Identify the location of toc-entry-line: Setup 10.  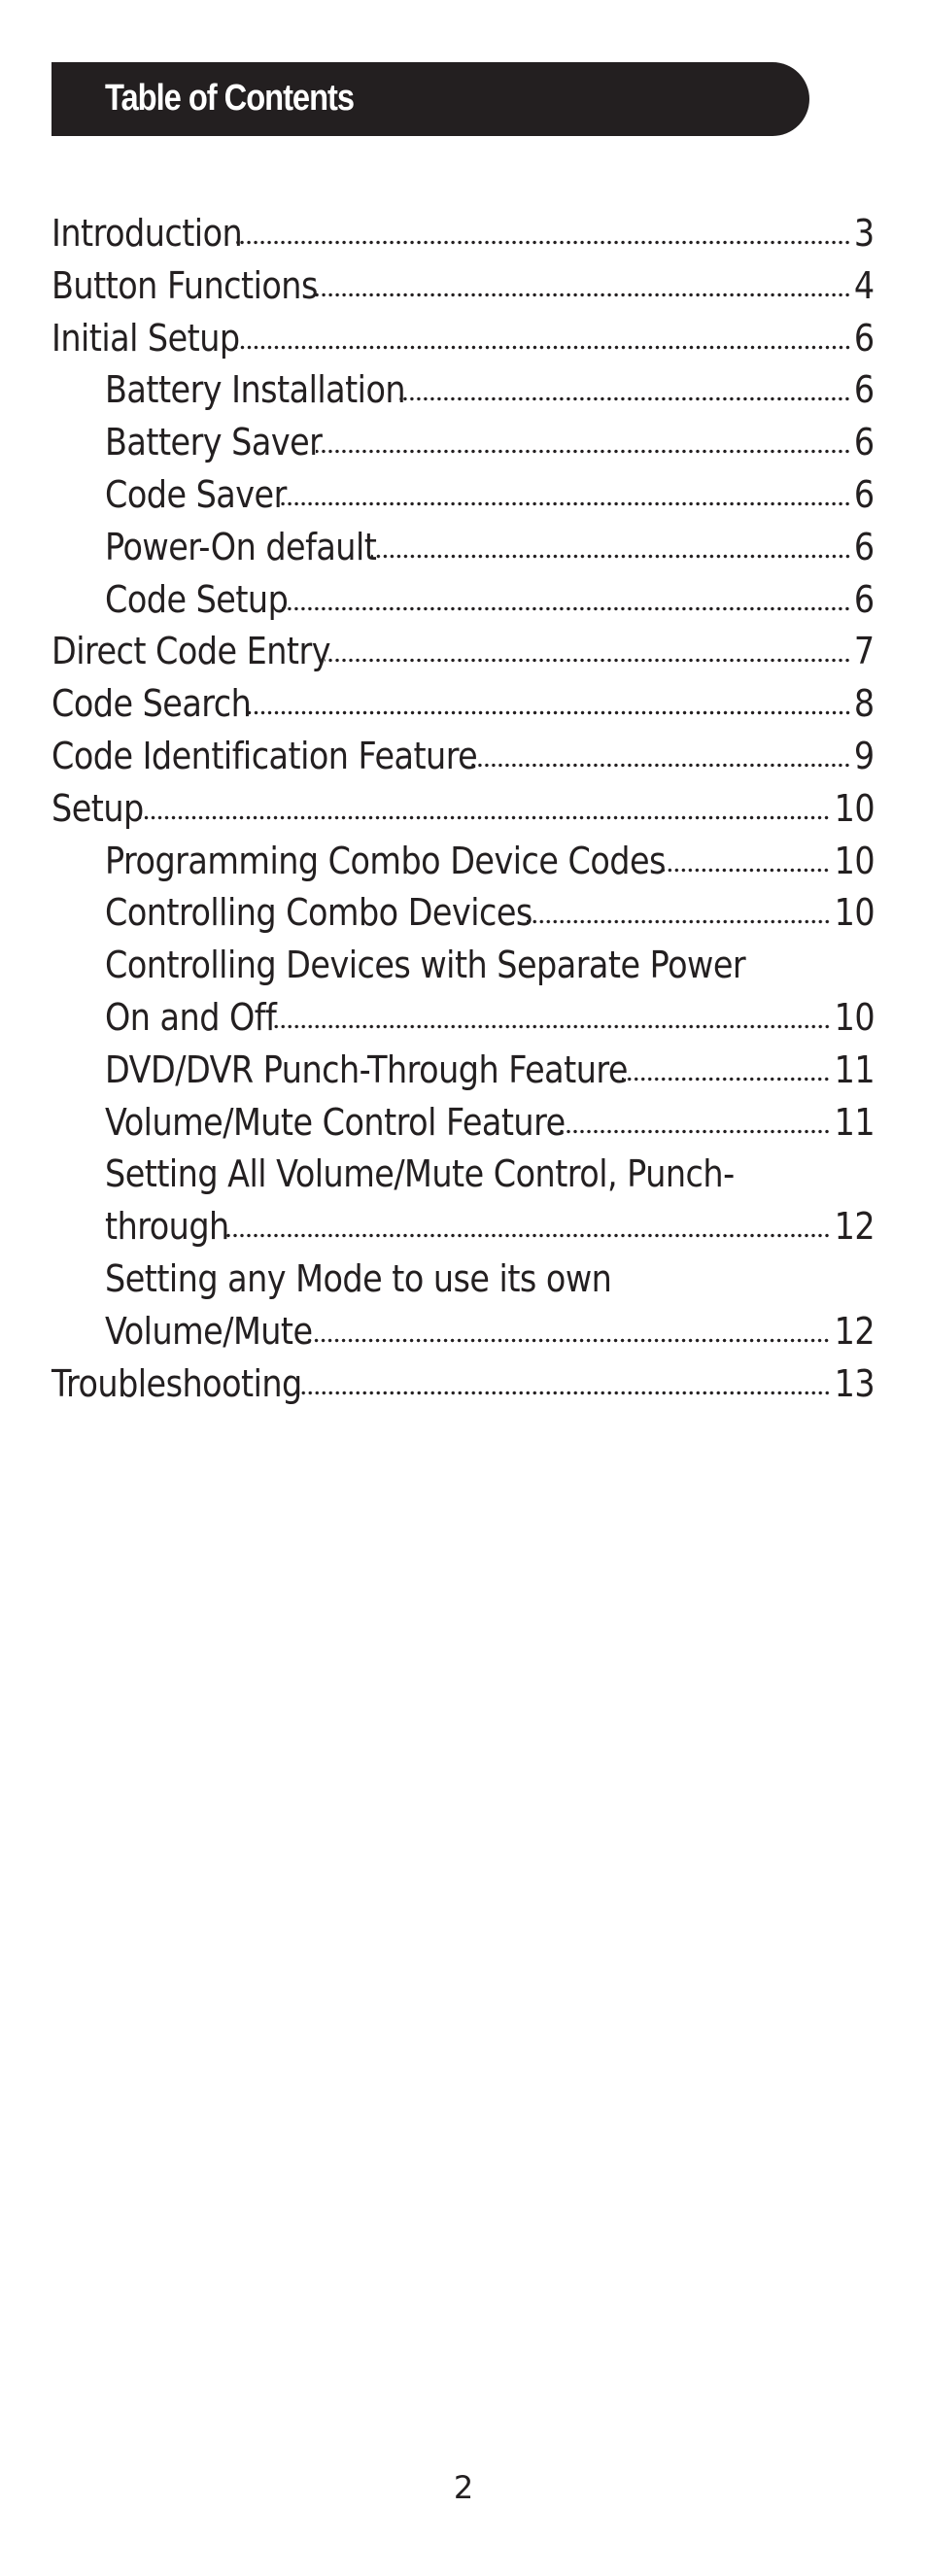
(464, 809).